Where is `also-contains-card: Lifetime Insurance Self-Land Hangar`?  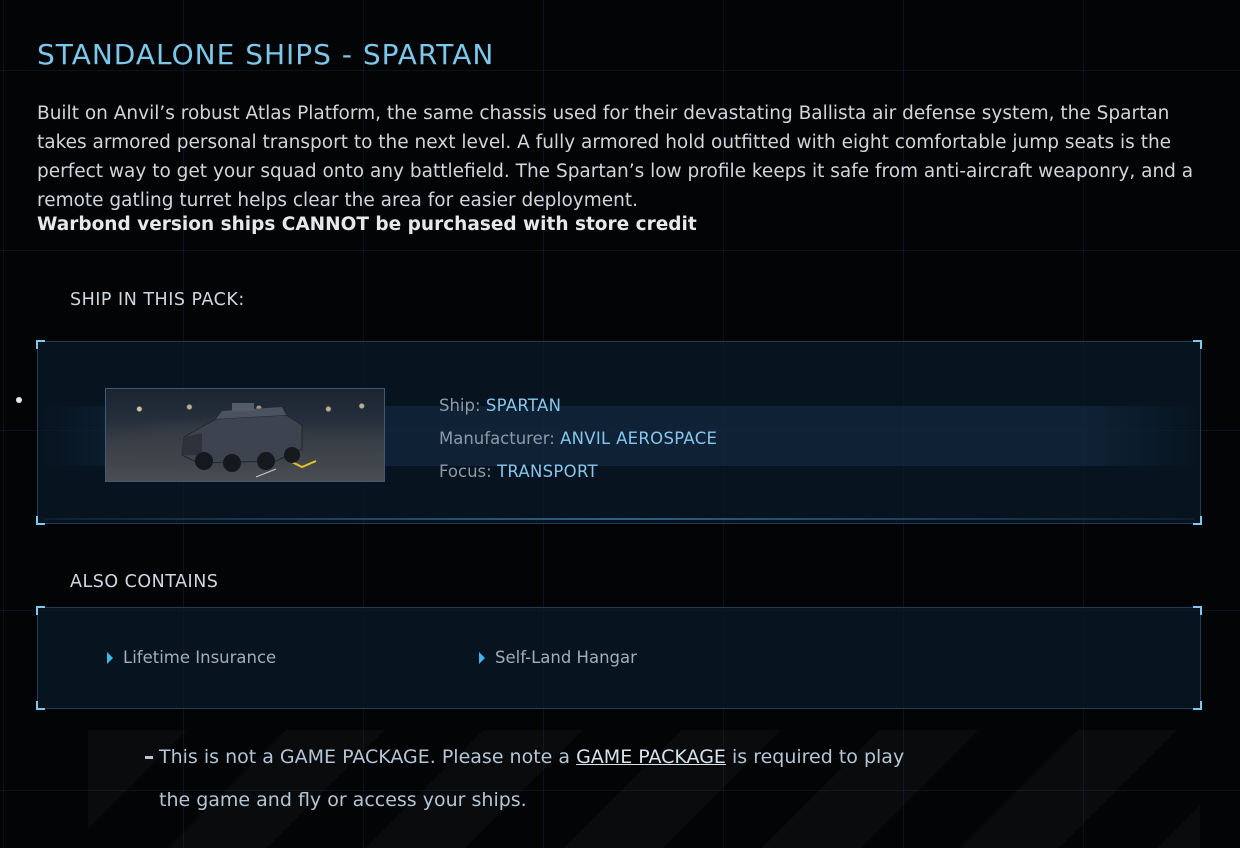 also-contains-card: Lifetime Insurance Self-Land Hangar is located at coordinates (619, 658).